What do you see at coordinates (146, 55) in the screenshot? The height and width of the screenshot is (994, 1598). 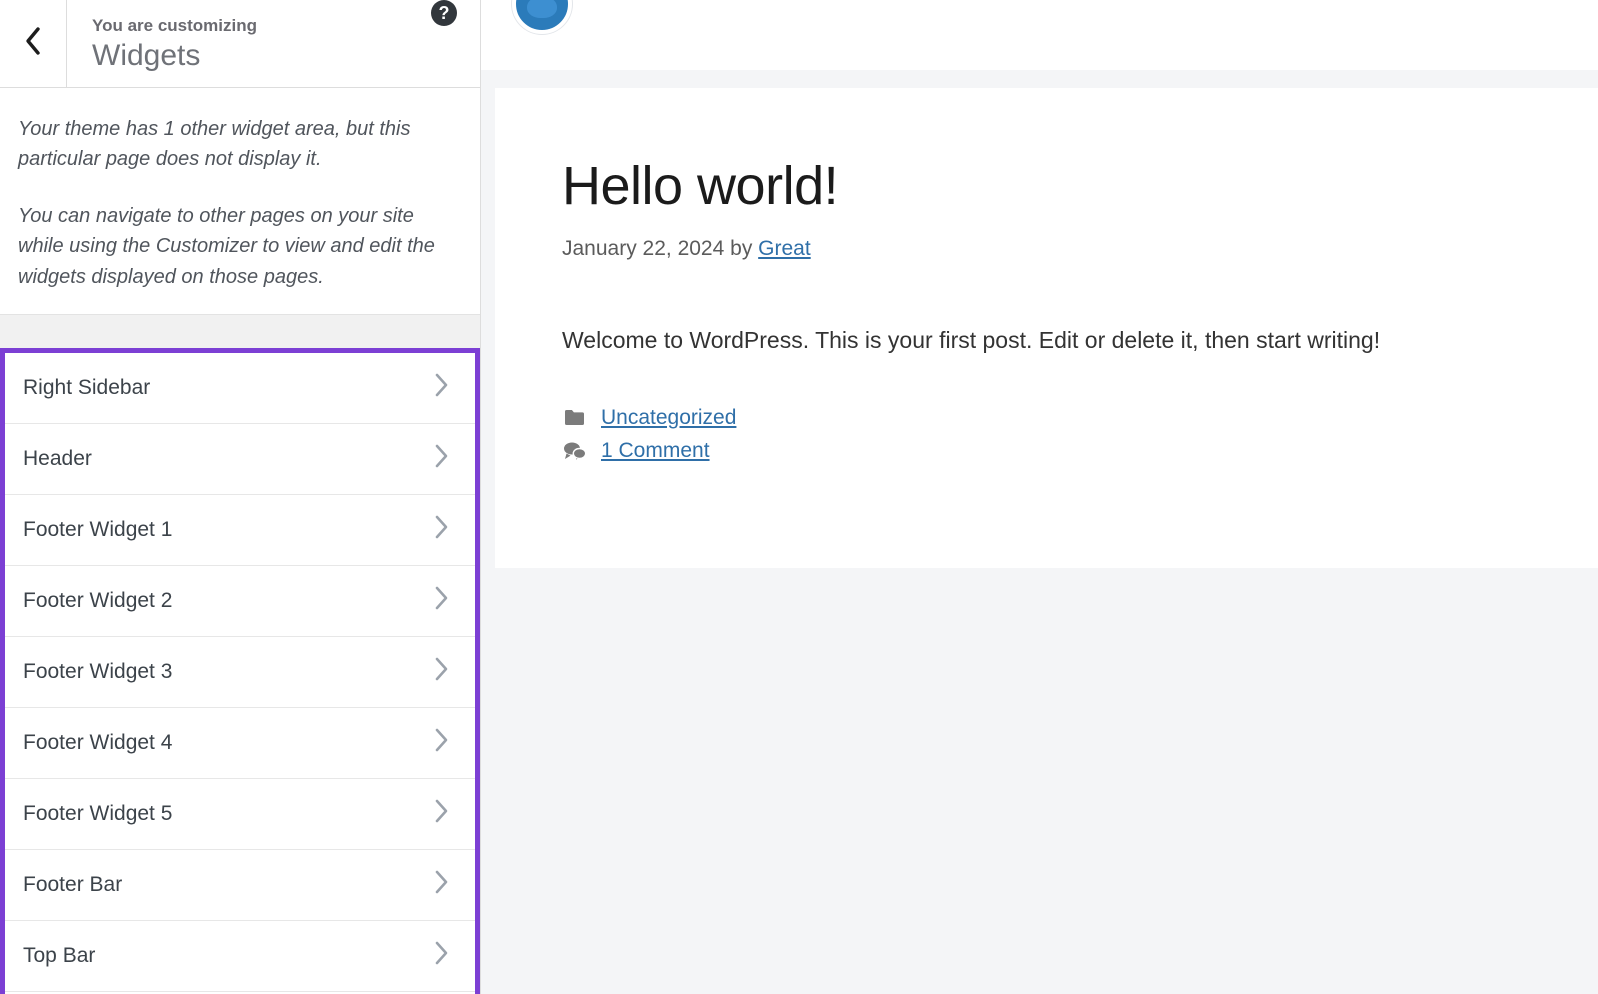 I see `page-title: Widgets` at bounding box center [146, 55].